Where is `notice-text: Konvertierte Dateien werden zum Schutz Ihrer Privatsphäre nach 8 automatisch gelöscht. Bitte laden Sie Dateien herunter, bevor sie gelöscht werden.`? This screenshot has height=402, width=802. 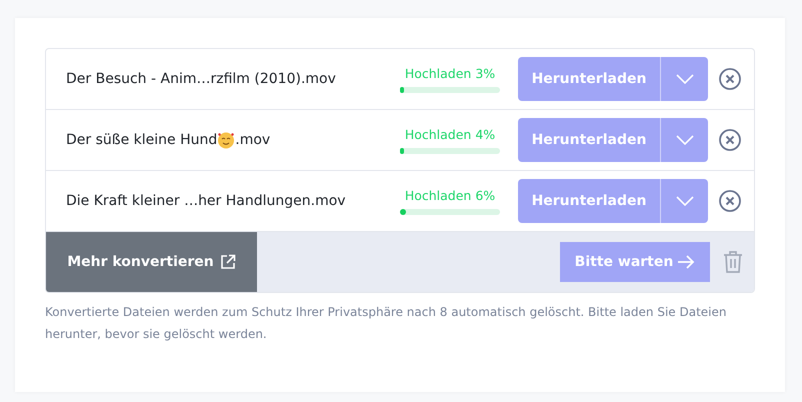
notice-text: Konvertierte Dateien werden zum Schutz Ihrer Privatsphäre nach 8 automatisch gelöscht. Bitte laden Sie Dateien herunter, bevor sie gelöscht werden. is located at coordinates (386, 323).